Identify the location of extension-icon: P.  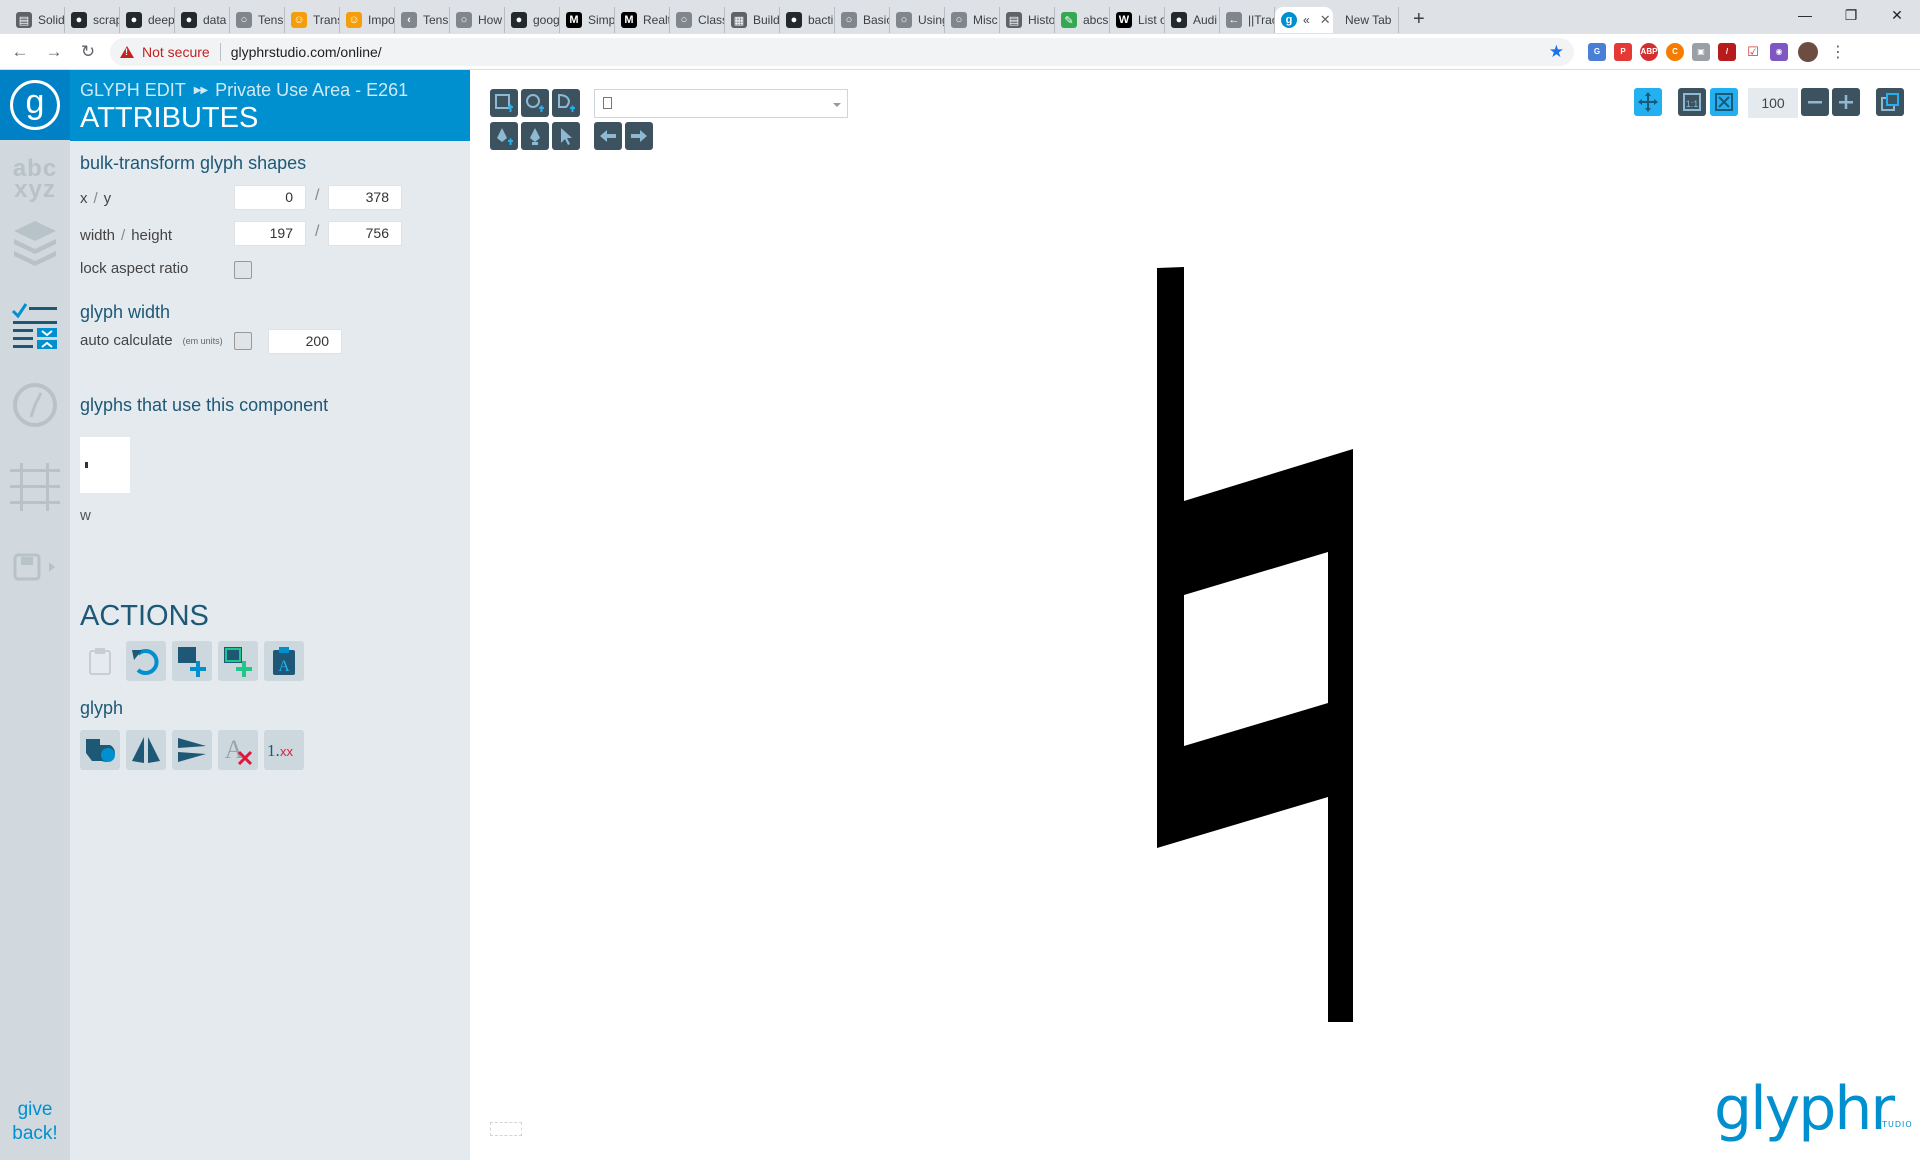
(1623, 51).